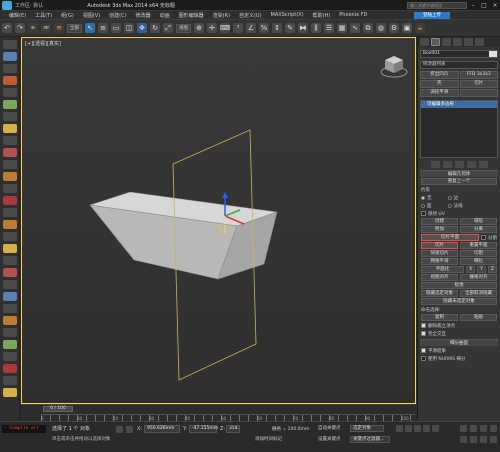 This screenshot has height=452, width=500. I want to click on link-icon: ⚭, so click(33, 28).